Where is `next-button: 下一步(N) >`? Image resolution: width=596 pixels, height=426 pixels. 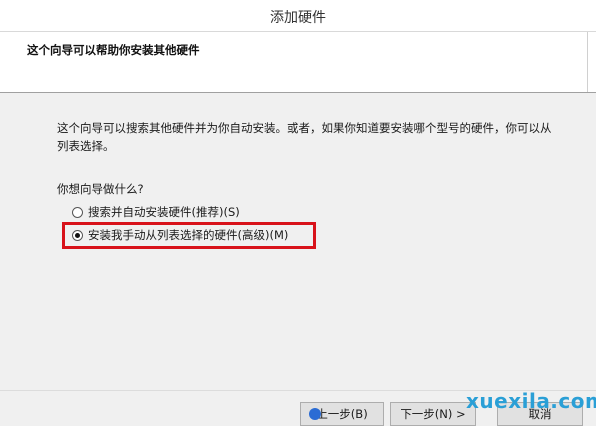 next-button: 下一步(N) > is located at coordinates (433, 414).